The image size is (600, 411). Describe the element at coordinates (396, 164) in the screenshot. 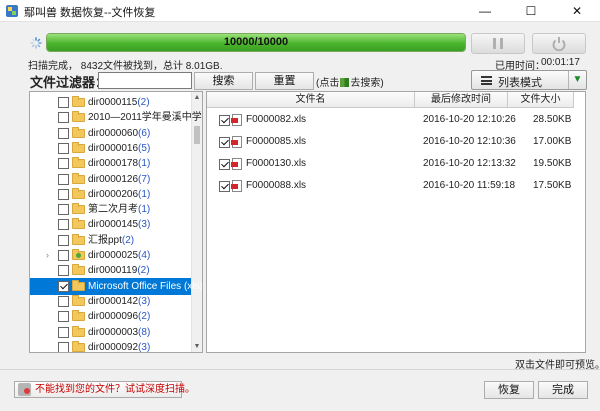

I see `file-row: F0000130.xls 2016-10-20 12:13:32 19.50KB` at that location.